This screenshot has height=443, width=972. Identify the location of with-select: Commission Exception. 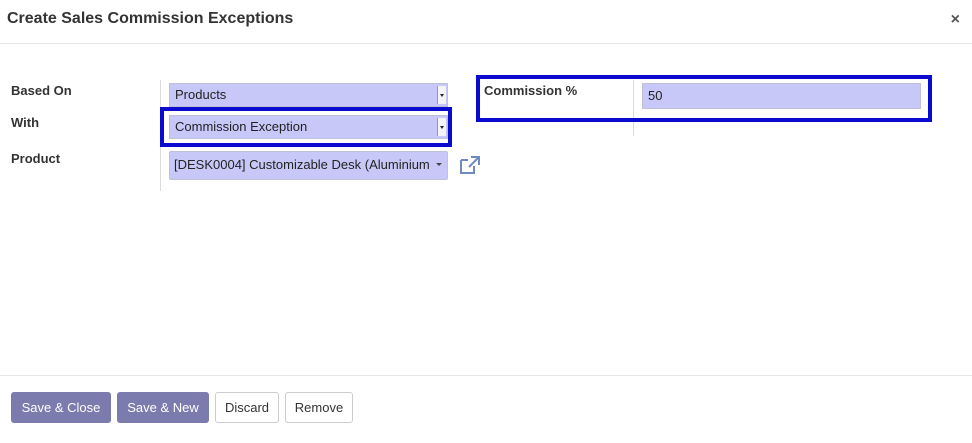
(308, 127).